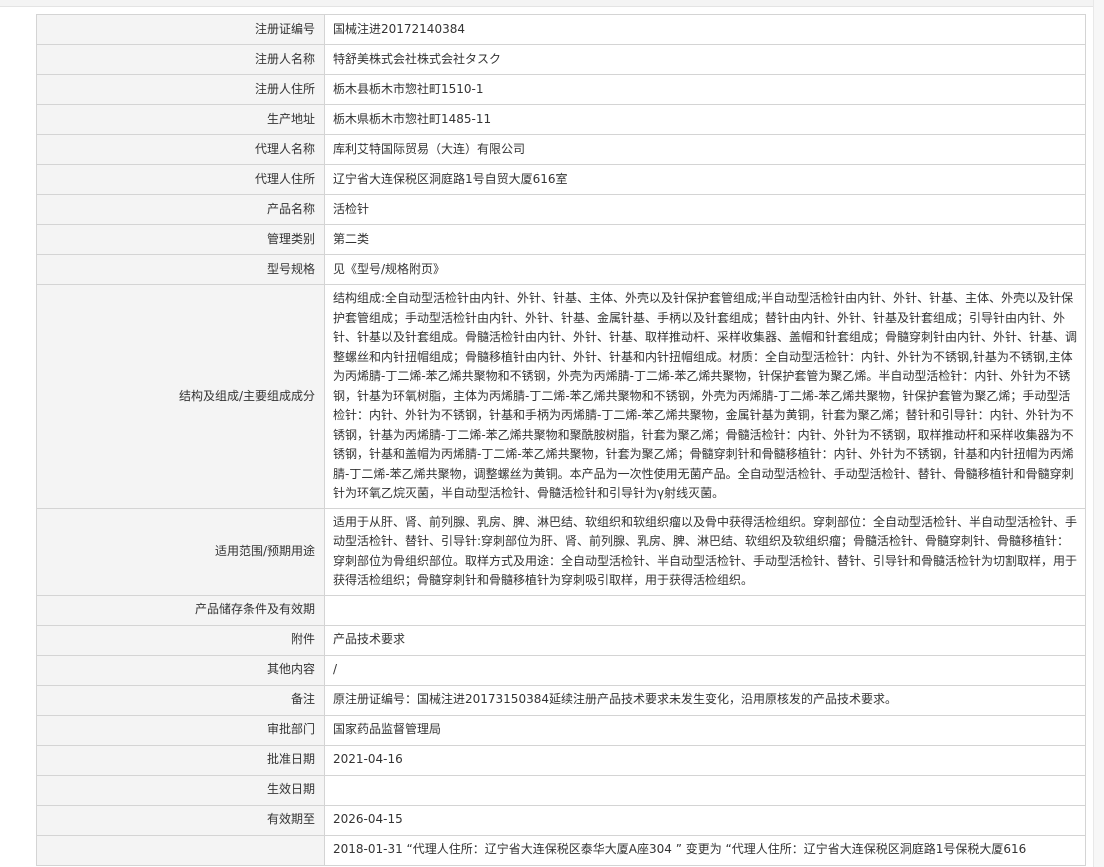 This screenshot has width=1104, height=867. What do you see at coordinates (180, 396) in the screenshot?
I see `field-label: 结构及组成/主要组成成分` at bounding box center [180, 396].